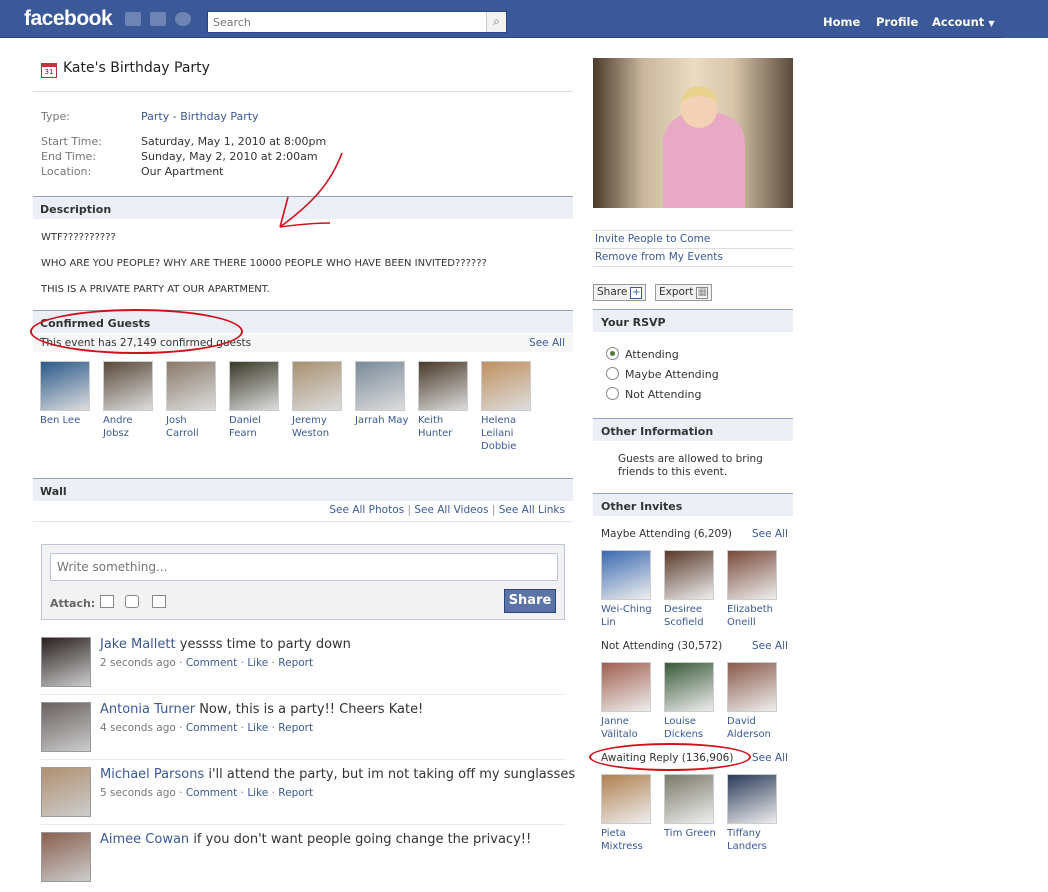 Image resolution: width=1048 pixels, height=892 pixels. Describe the element at coordinates (131, 427) in the screenshot. I see `guest-name-link: Andre Jobsz` at that location.